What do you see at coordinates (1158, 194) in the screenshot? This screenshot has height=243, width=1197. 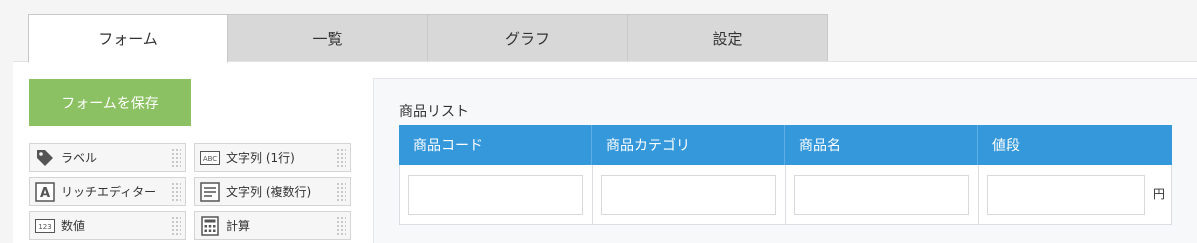 I see `currency-unit: 円` at bounding box center [1158, 194].